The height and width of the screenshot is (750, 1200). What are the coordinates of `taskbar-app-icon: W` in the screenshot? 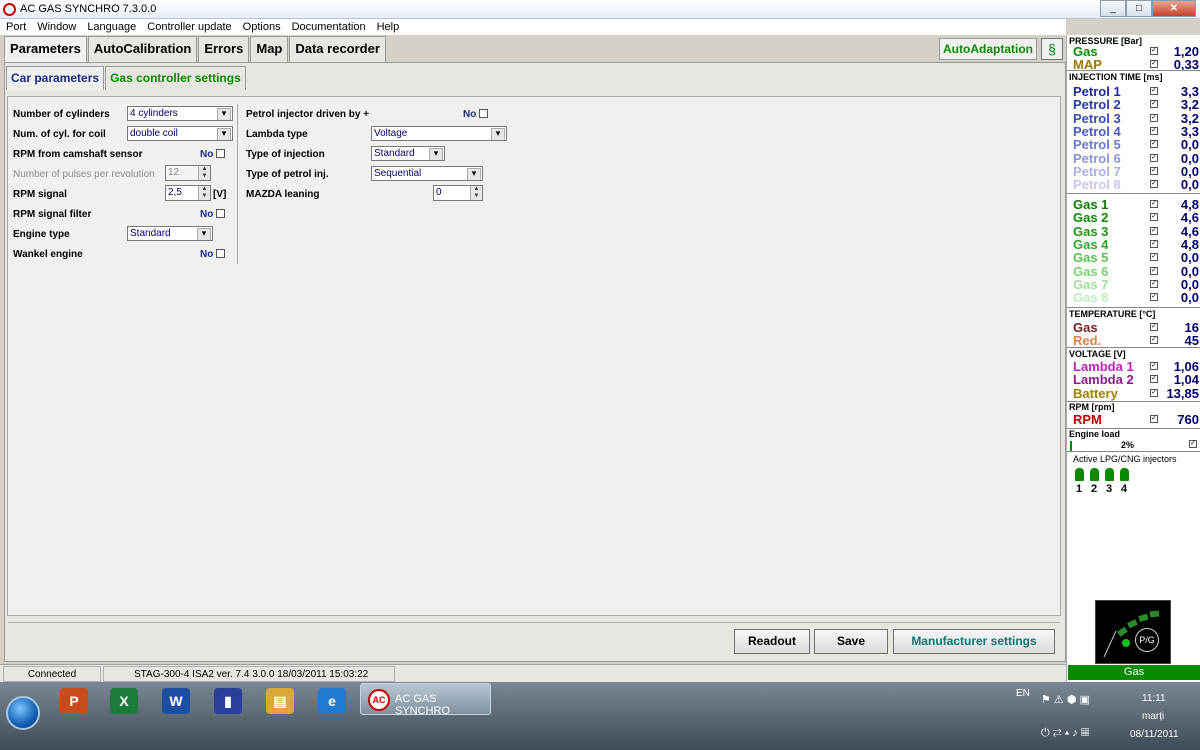 It's located at (176, 701).